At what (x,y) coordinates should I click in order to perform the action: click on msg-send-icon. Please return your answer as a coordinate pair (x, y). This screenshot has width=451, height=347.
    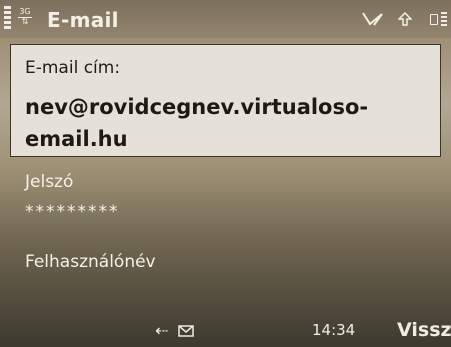
    Looking at the image, I should click on (372, 19).